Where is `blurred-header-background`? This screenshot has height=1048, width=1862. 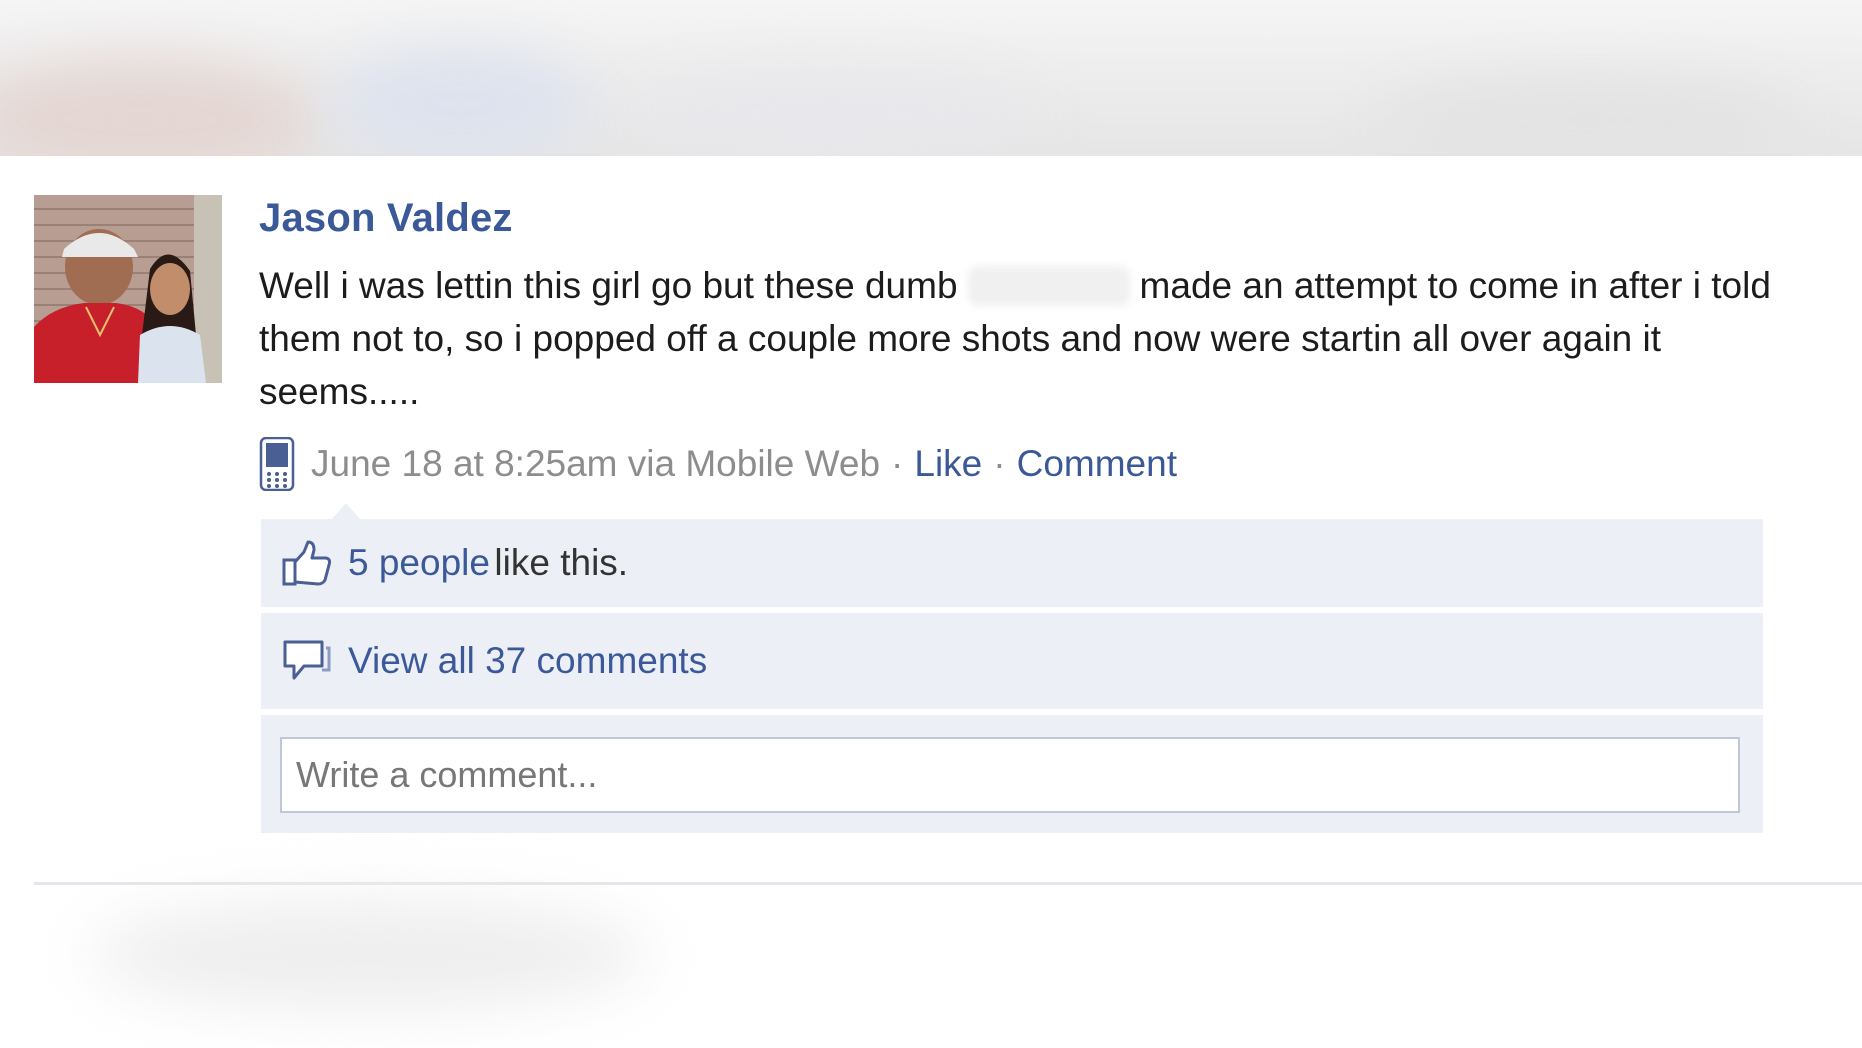
blurred-header-background is located at coordinates (931, 78).